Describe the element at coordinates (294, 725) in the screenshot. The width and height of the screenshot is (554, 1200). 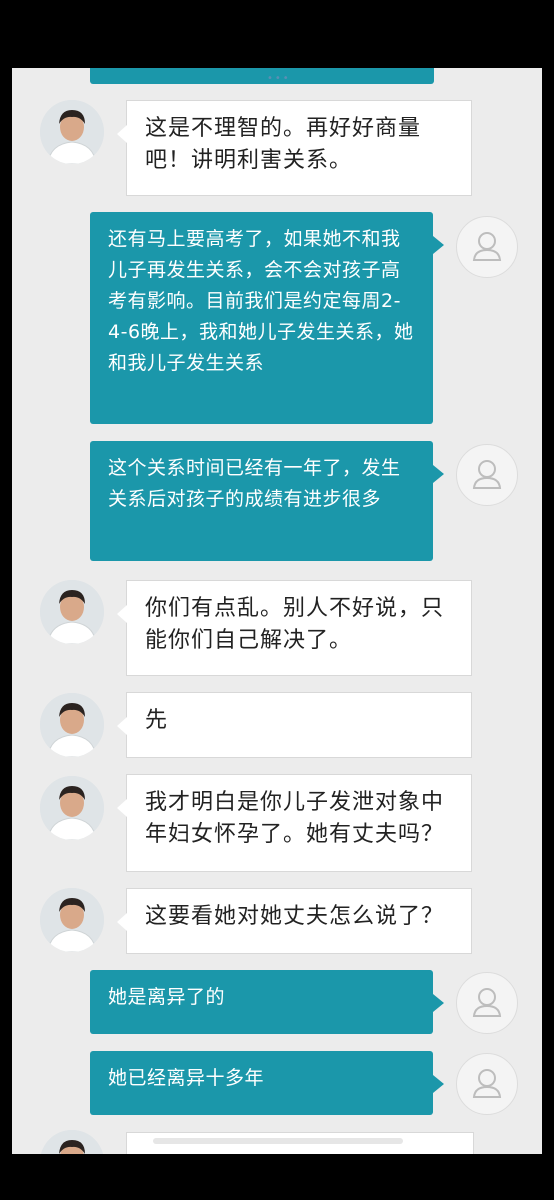
I see `doctor-message-bubble: 先` at that location.